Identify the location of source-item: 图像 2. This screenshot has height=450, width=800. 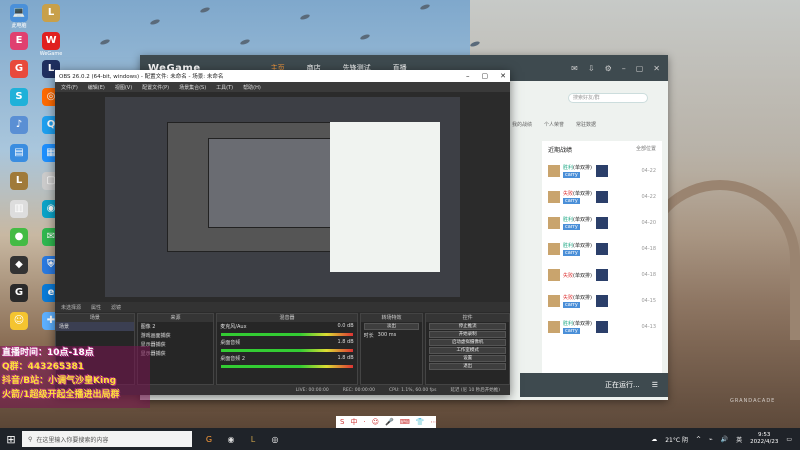
(176, 326).